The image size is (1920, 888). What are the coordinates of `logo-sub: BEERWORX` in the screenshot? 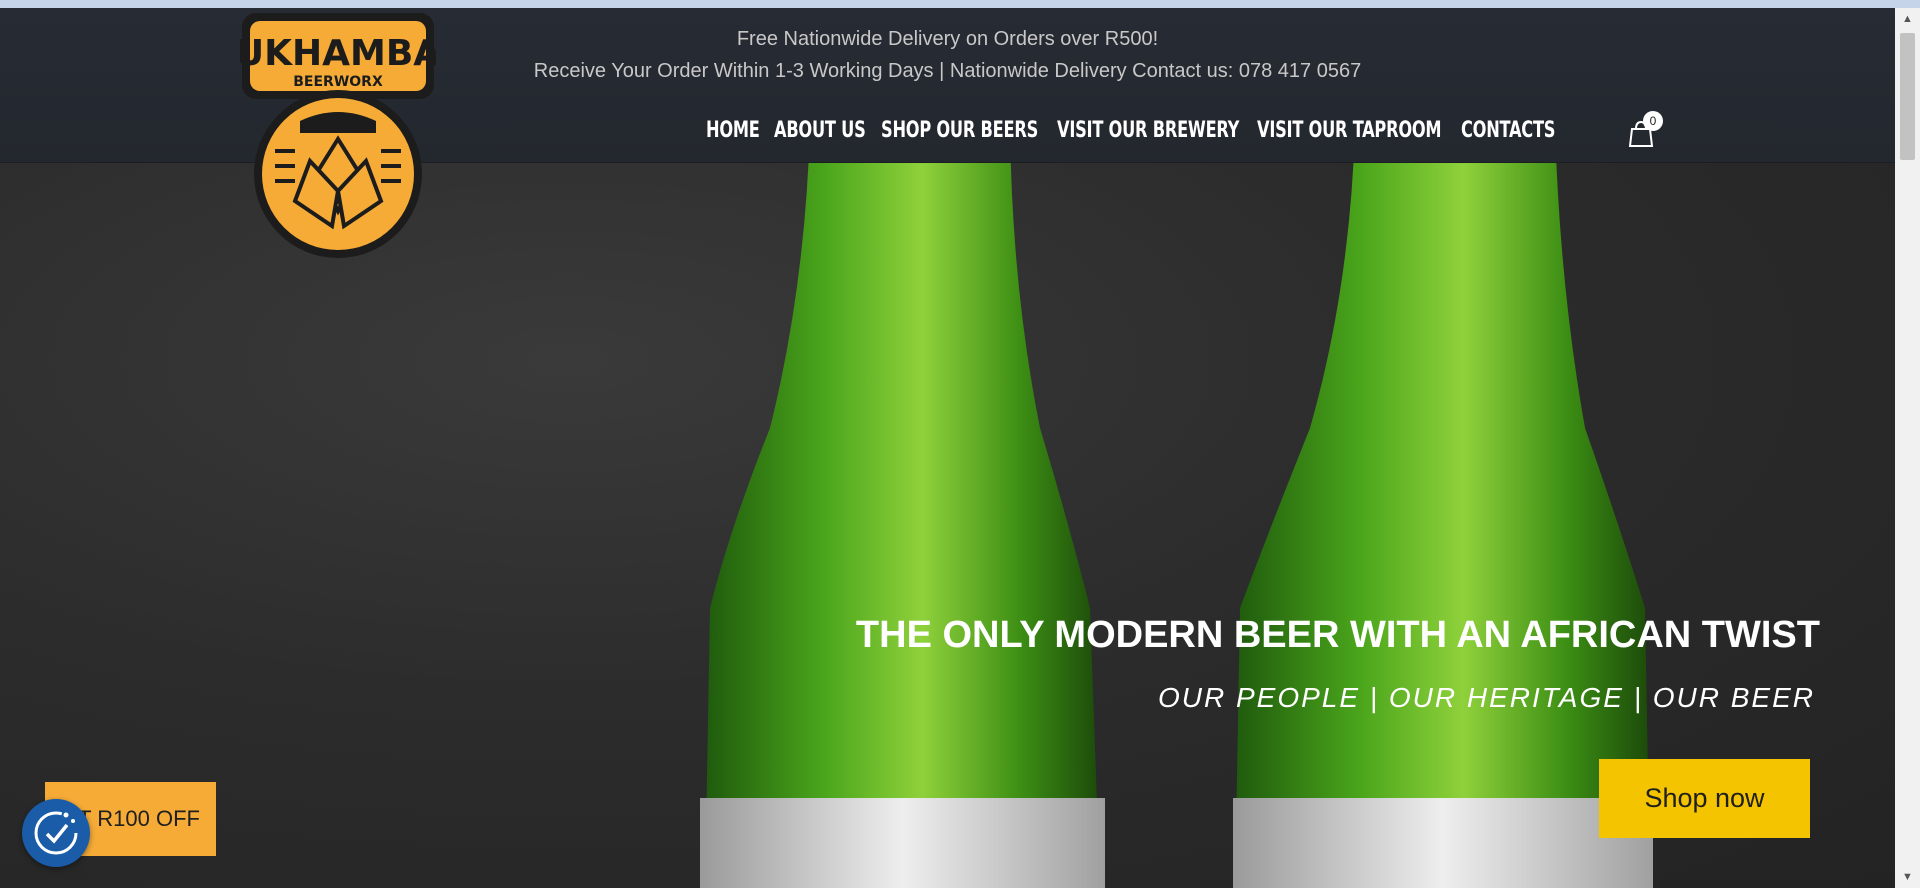 It's located at (338, 82).